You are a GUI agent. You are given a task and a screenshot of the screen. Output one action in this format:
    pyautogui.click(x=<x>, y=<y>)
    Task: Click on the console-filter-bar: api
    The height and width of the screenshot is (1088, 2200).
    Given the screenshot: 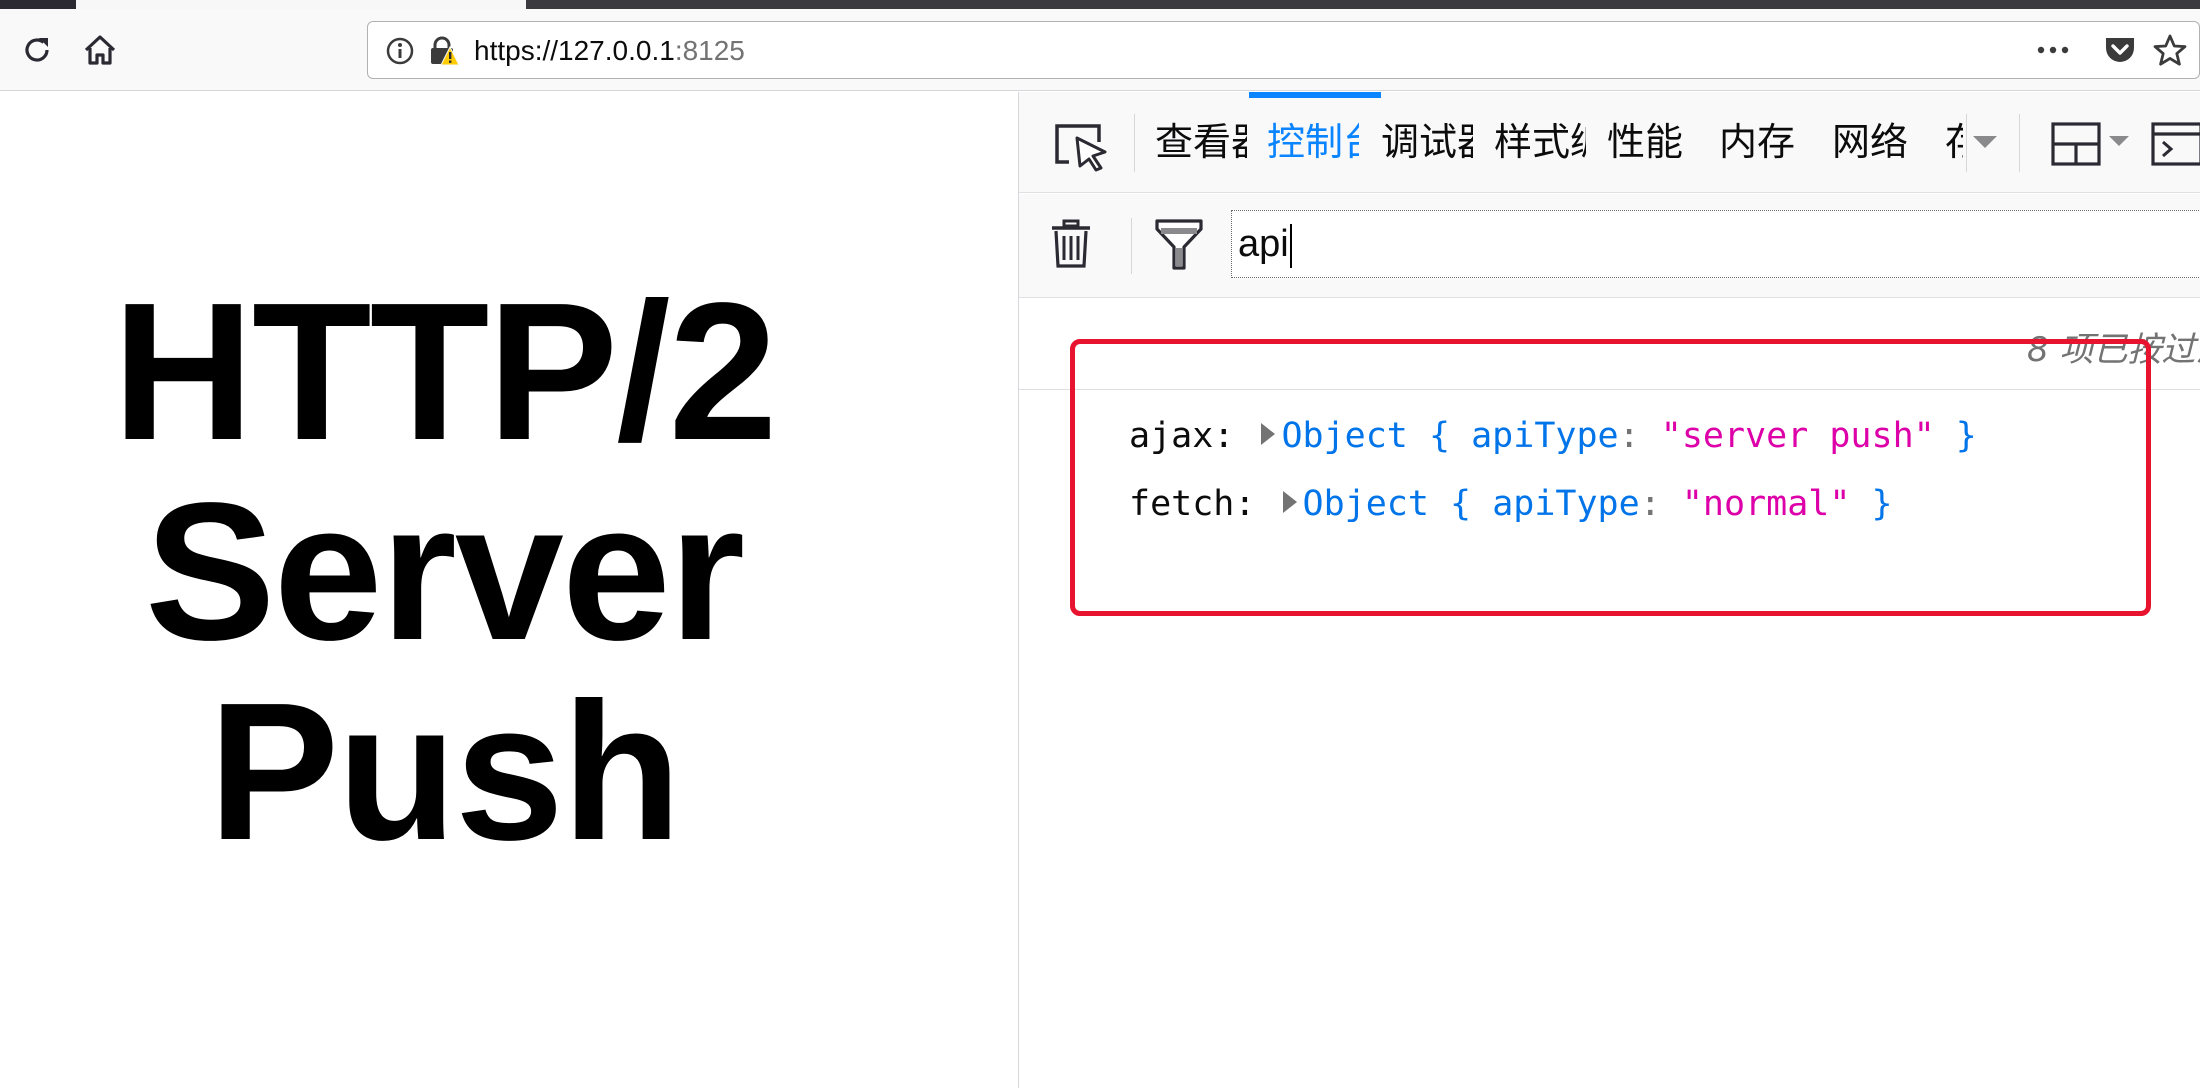 What is the action you would take?
    pyautogui.click(x=1609, y=246)
    